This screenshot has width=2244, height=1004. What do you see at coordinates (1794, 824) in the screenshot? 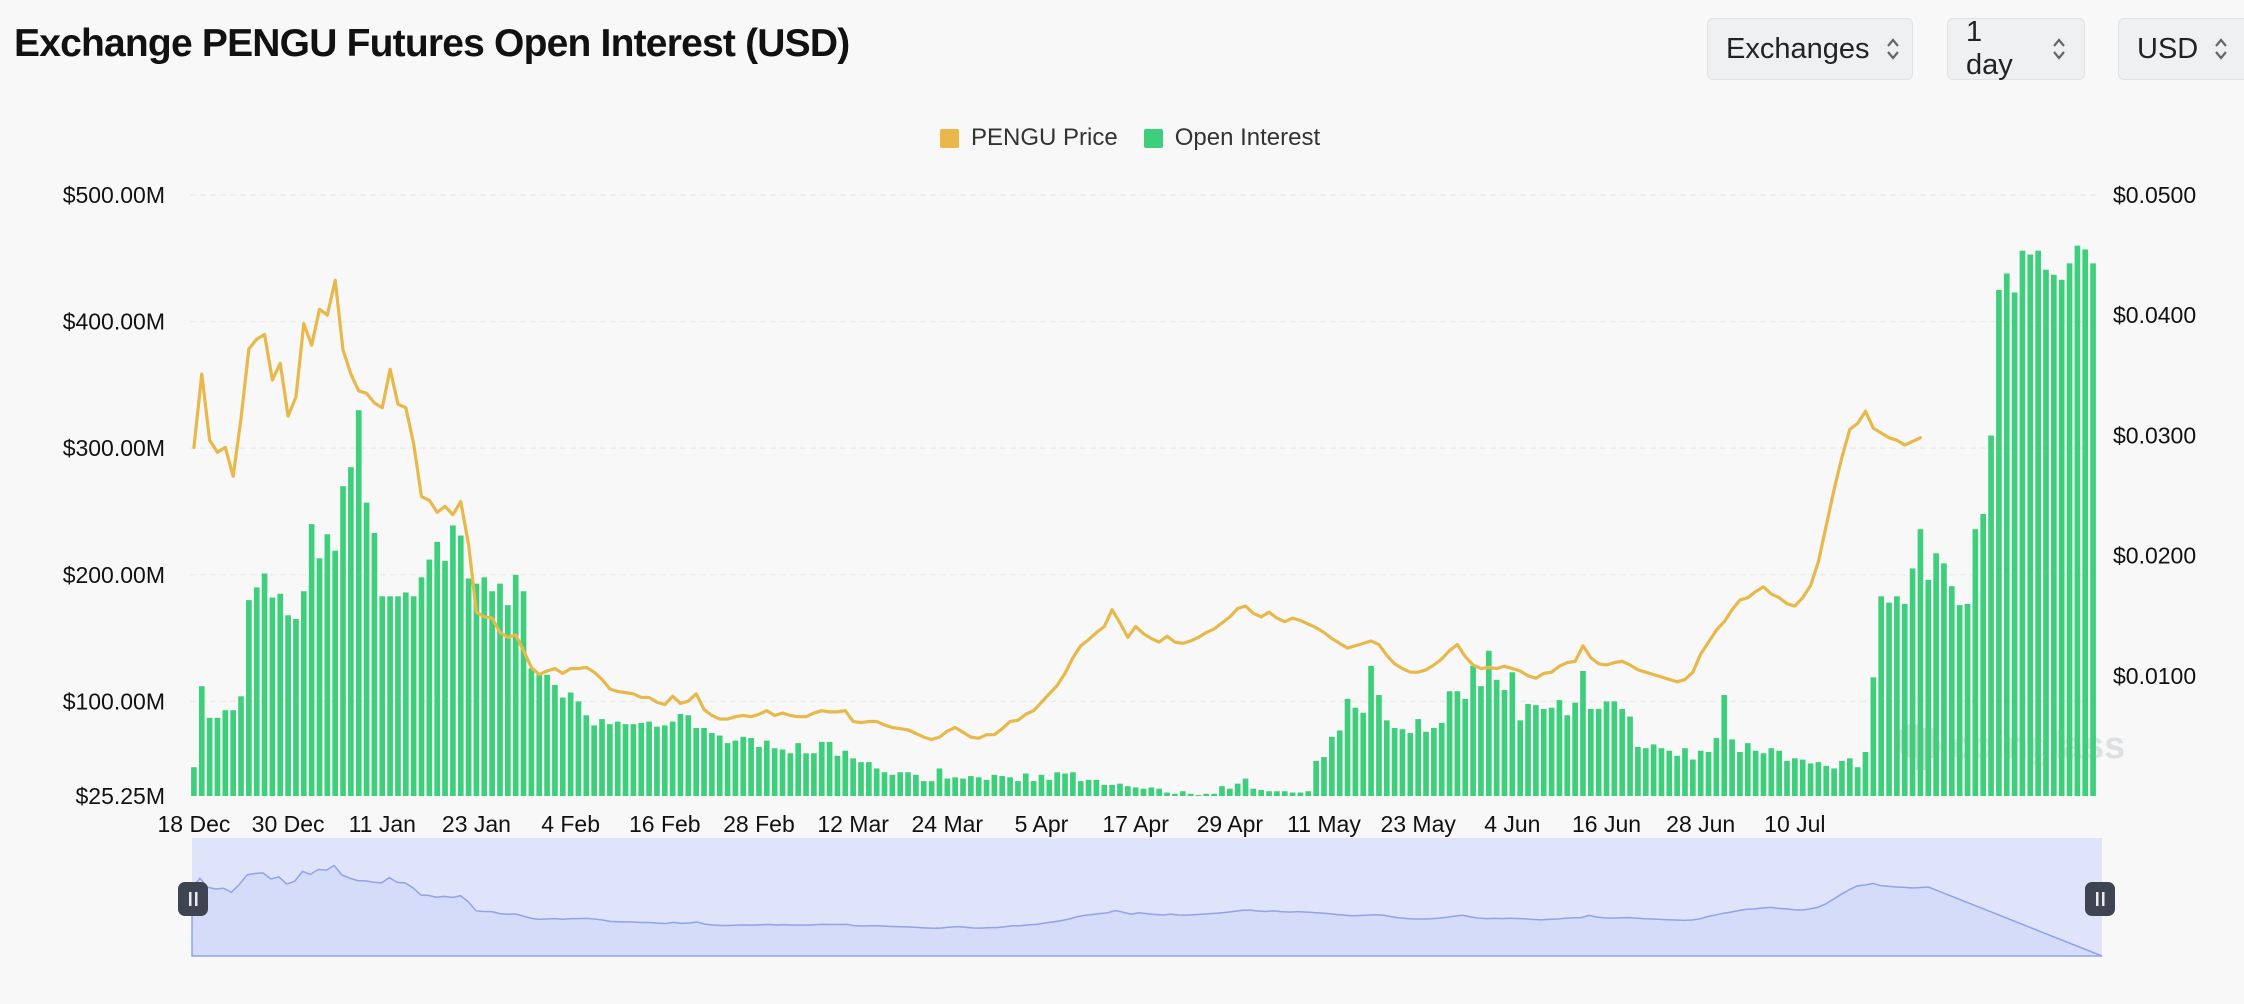
I see `x-tick-label: 10 Jul` at bounding box center [1794, 824].